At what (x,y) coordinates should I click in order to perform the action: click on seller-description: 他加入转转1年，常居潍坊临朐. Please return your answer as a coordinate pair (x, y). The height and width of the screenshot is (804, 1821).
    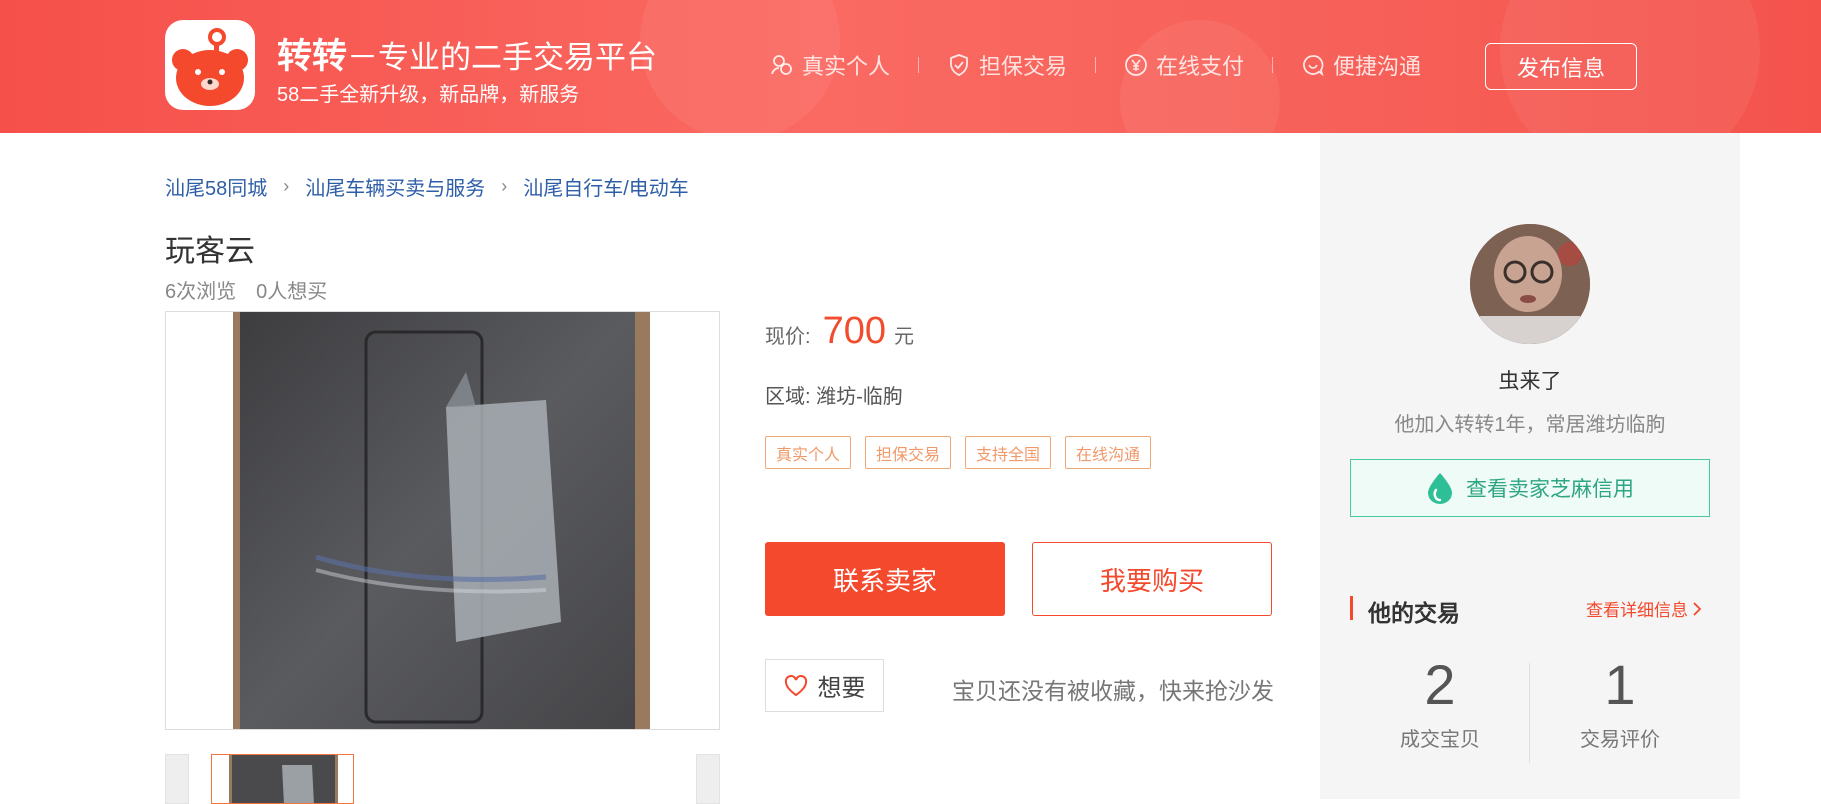
    Looking at the image, I should click on (1530, 425).